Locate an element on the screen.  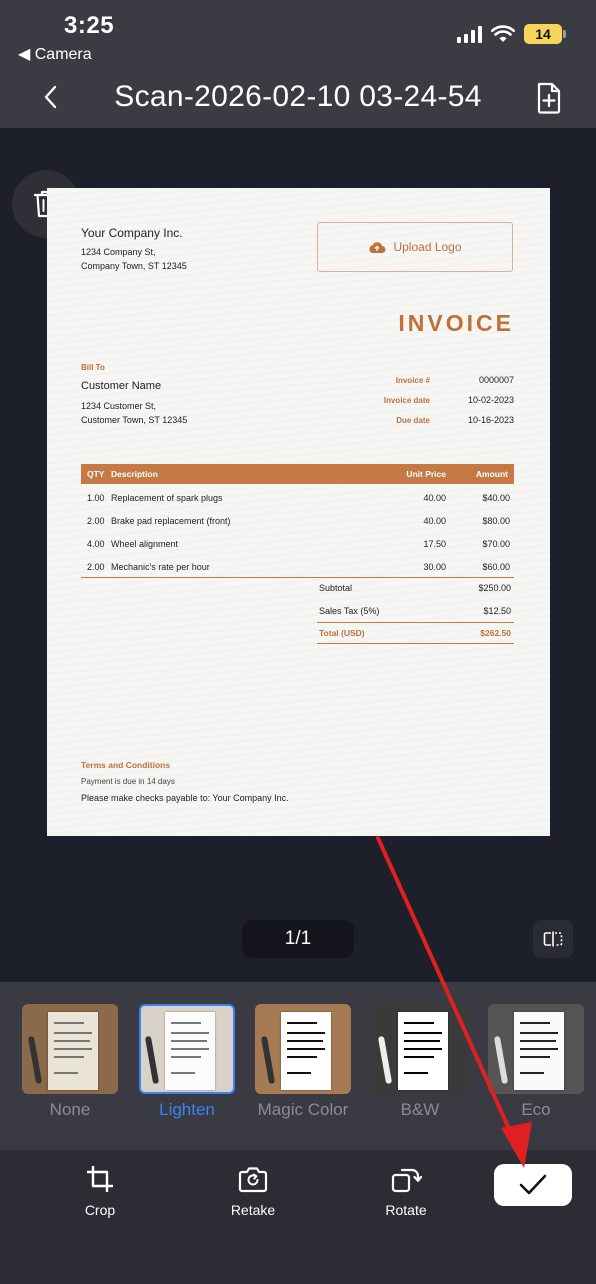
back-to-camera-link: ◀ Camera is located at coordinates (55, 54).